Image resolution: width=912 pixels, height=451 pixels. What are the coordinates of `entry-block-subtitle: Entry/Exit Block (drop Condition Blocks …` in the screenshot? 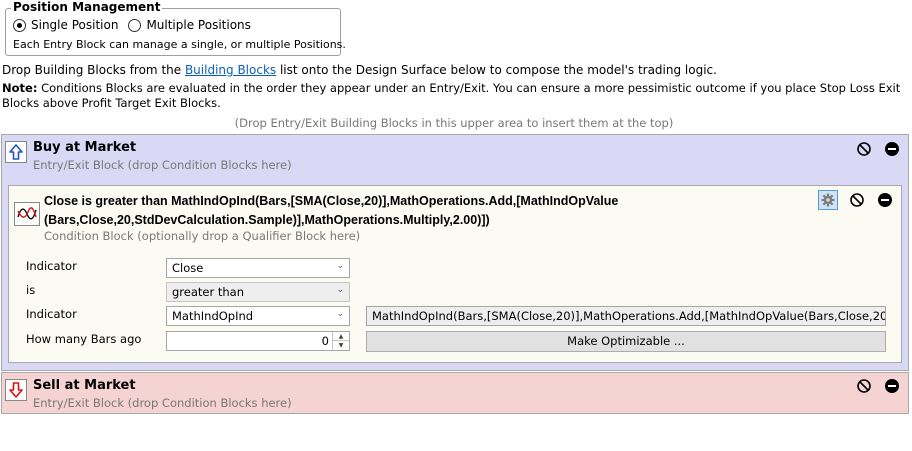 It's located at (162, 165).